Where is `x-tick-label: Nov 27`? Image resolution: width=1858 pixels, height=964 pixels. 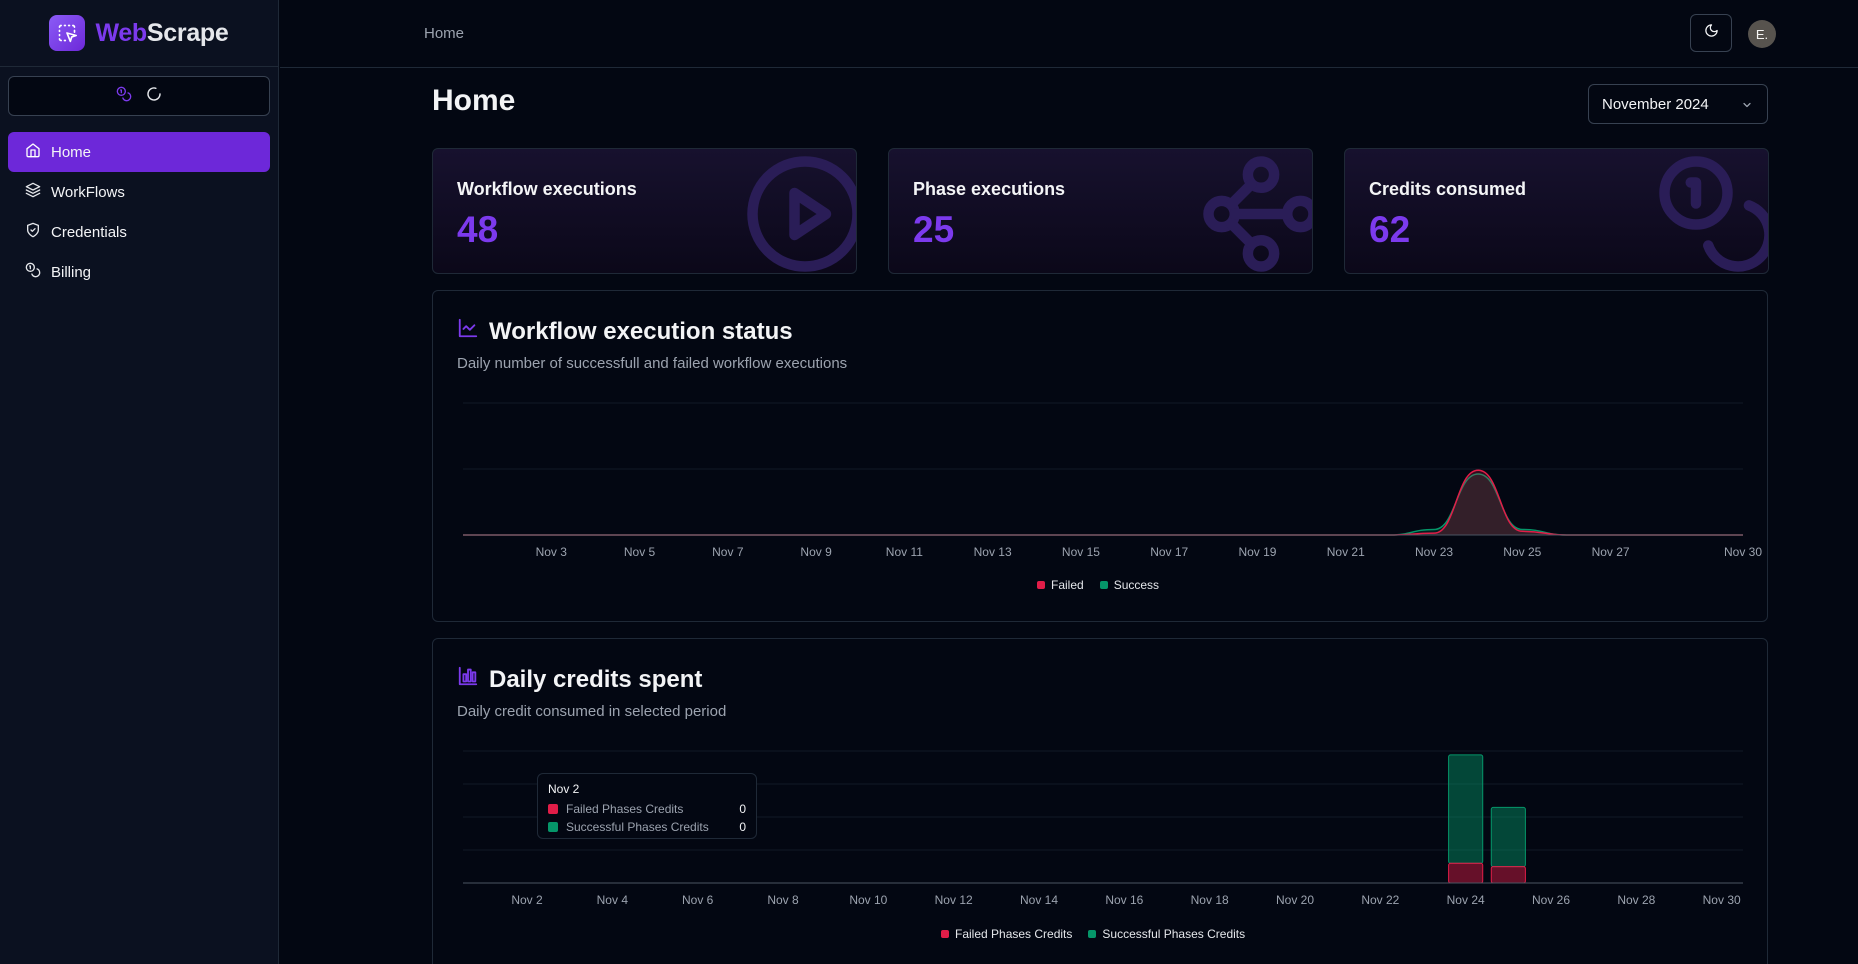
x-tick-label: Nov 27 is located at coordinates (1611, 552).